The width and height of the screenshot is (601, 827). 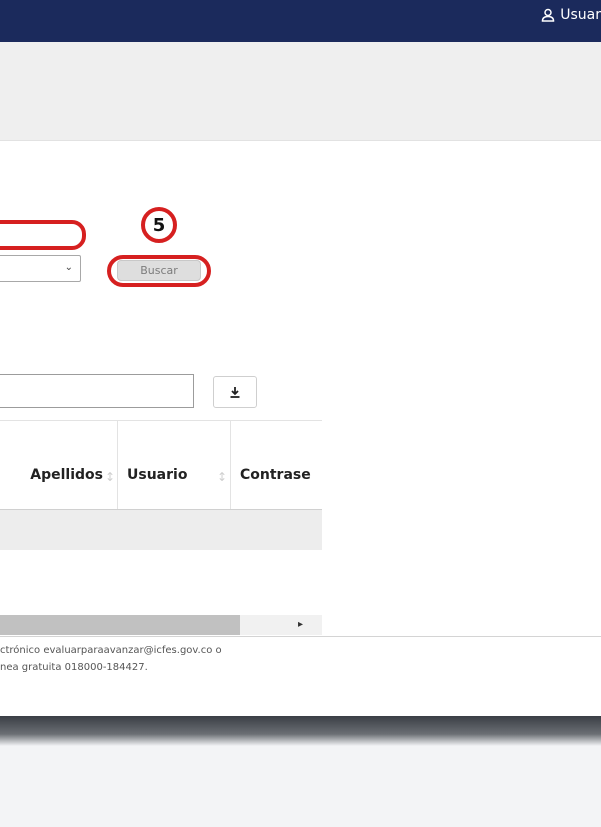 I want to click on table-filter-input, so click(x=97, y=391).